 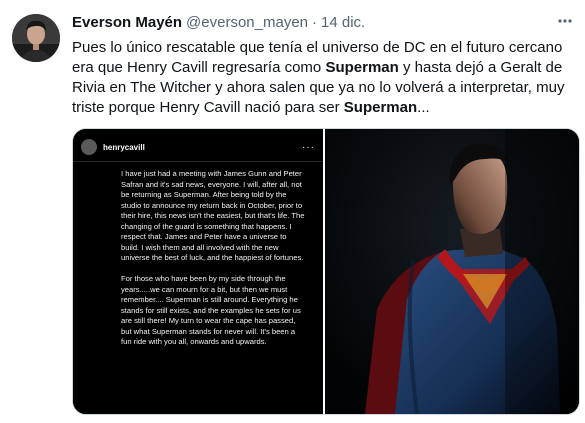 I want to click on instagram-avatar, so click(x=89, y=147).